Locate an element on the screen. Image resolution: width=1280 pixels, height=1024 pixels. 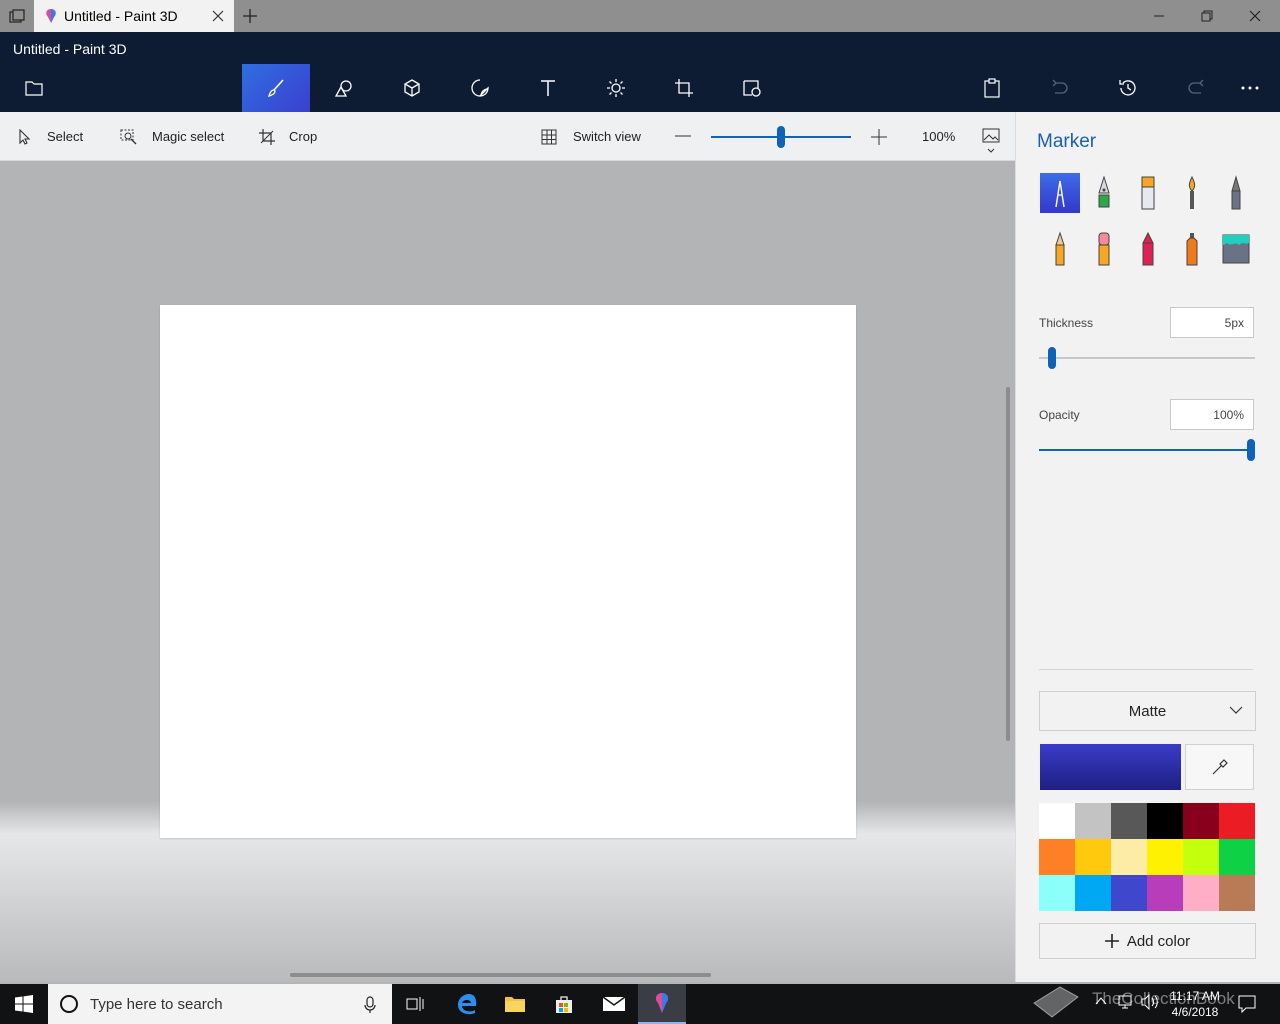
add-color-button: Add color is located at coordinates (1147, 941).